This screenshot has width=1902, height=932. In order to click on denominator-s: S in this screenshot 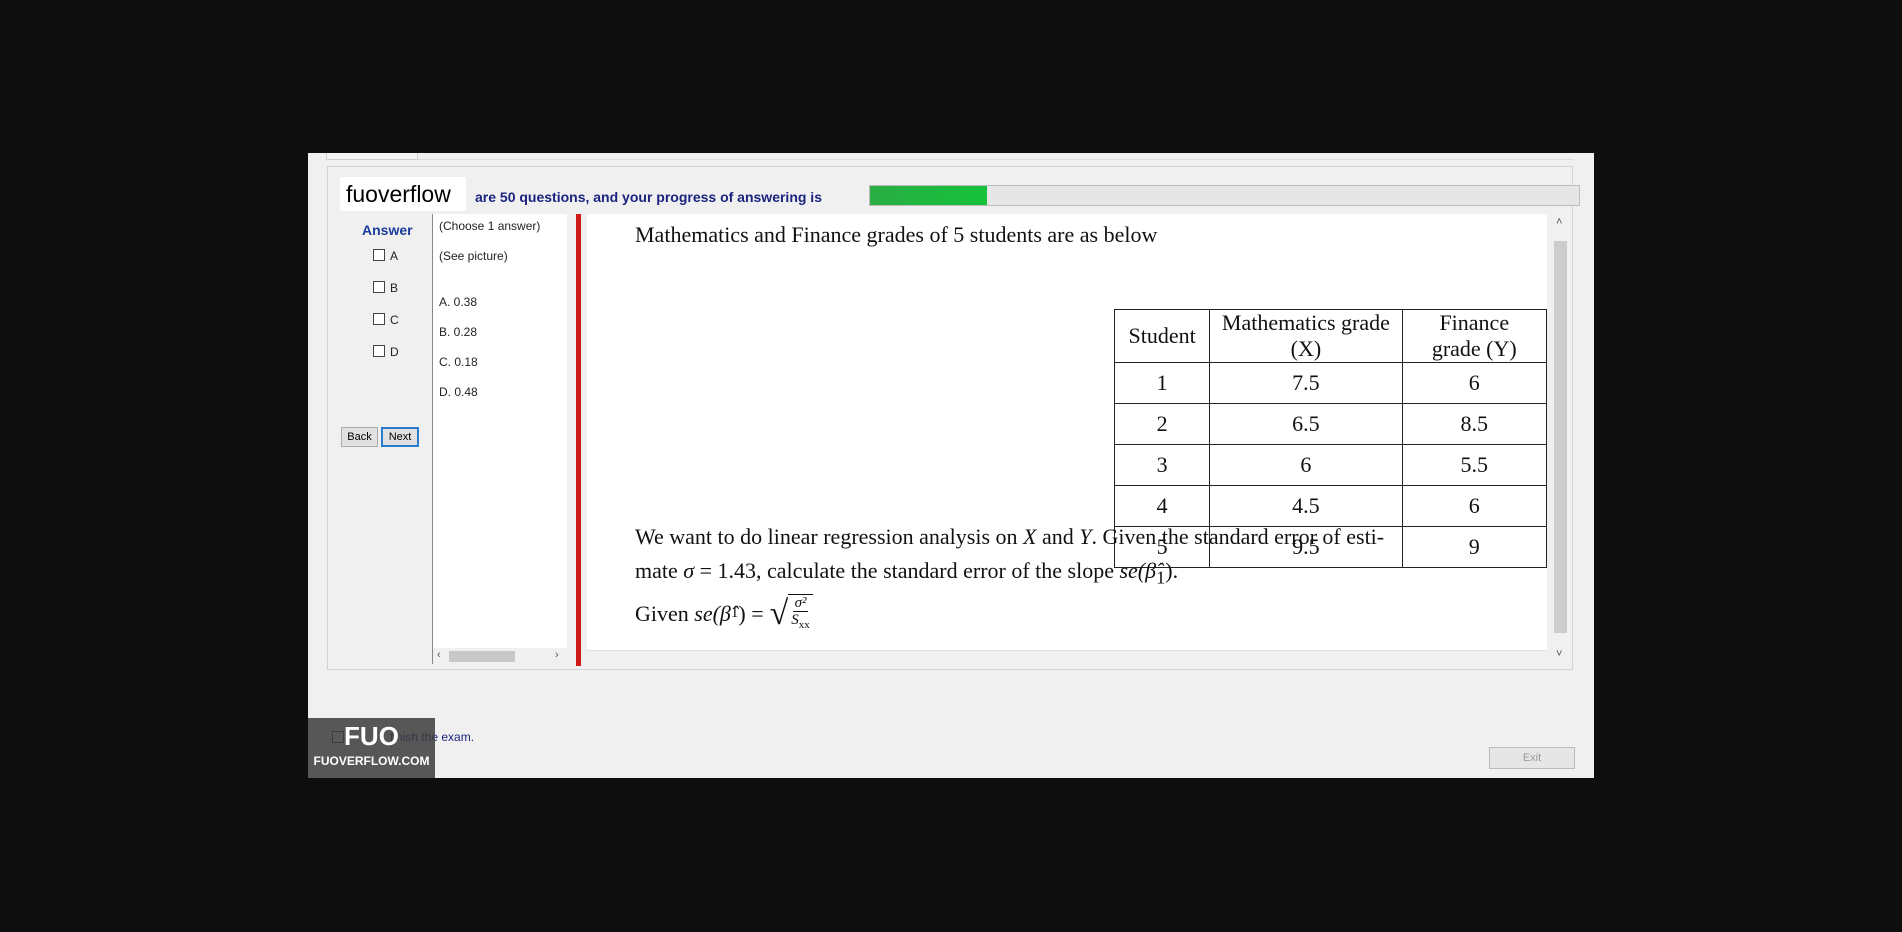, I will do `click(795, 620)`.